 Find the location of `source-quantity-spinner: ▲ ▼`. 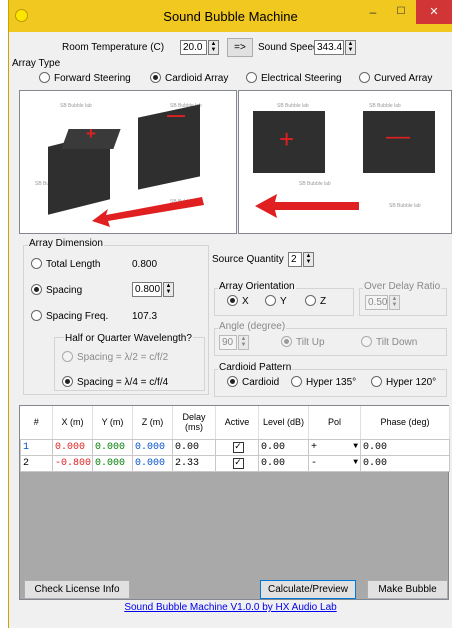

source-quantity-spinner: ▲ ▼ is located at coordinates (308, 259).